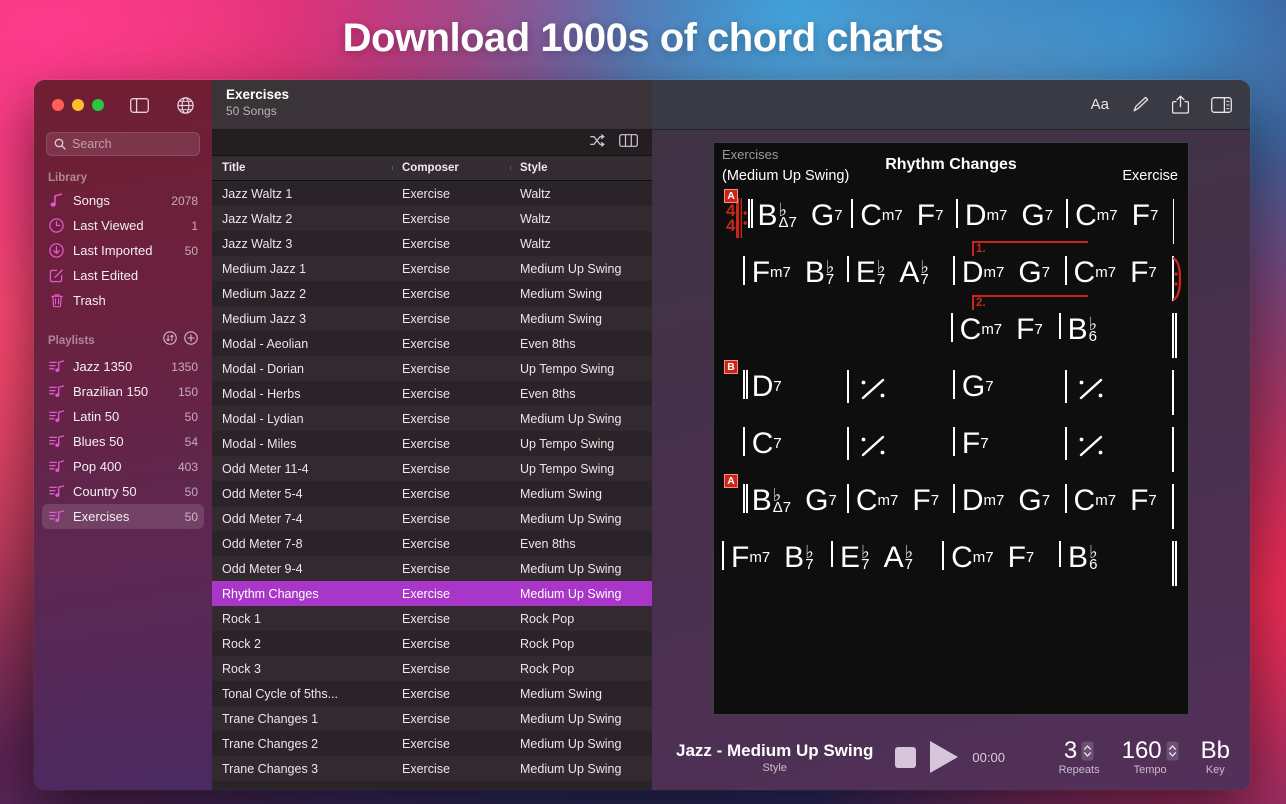 This screenshot has height=804, width=1286. Describe the element at coordinates (432, 393) in the screenshot. I see `table-row: Modal - Herbs Exercise Even 8ths` at that location.